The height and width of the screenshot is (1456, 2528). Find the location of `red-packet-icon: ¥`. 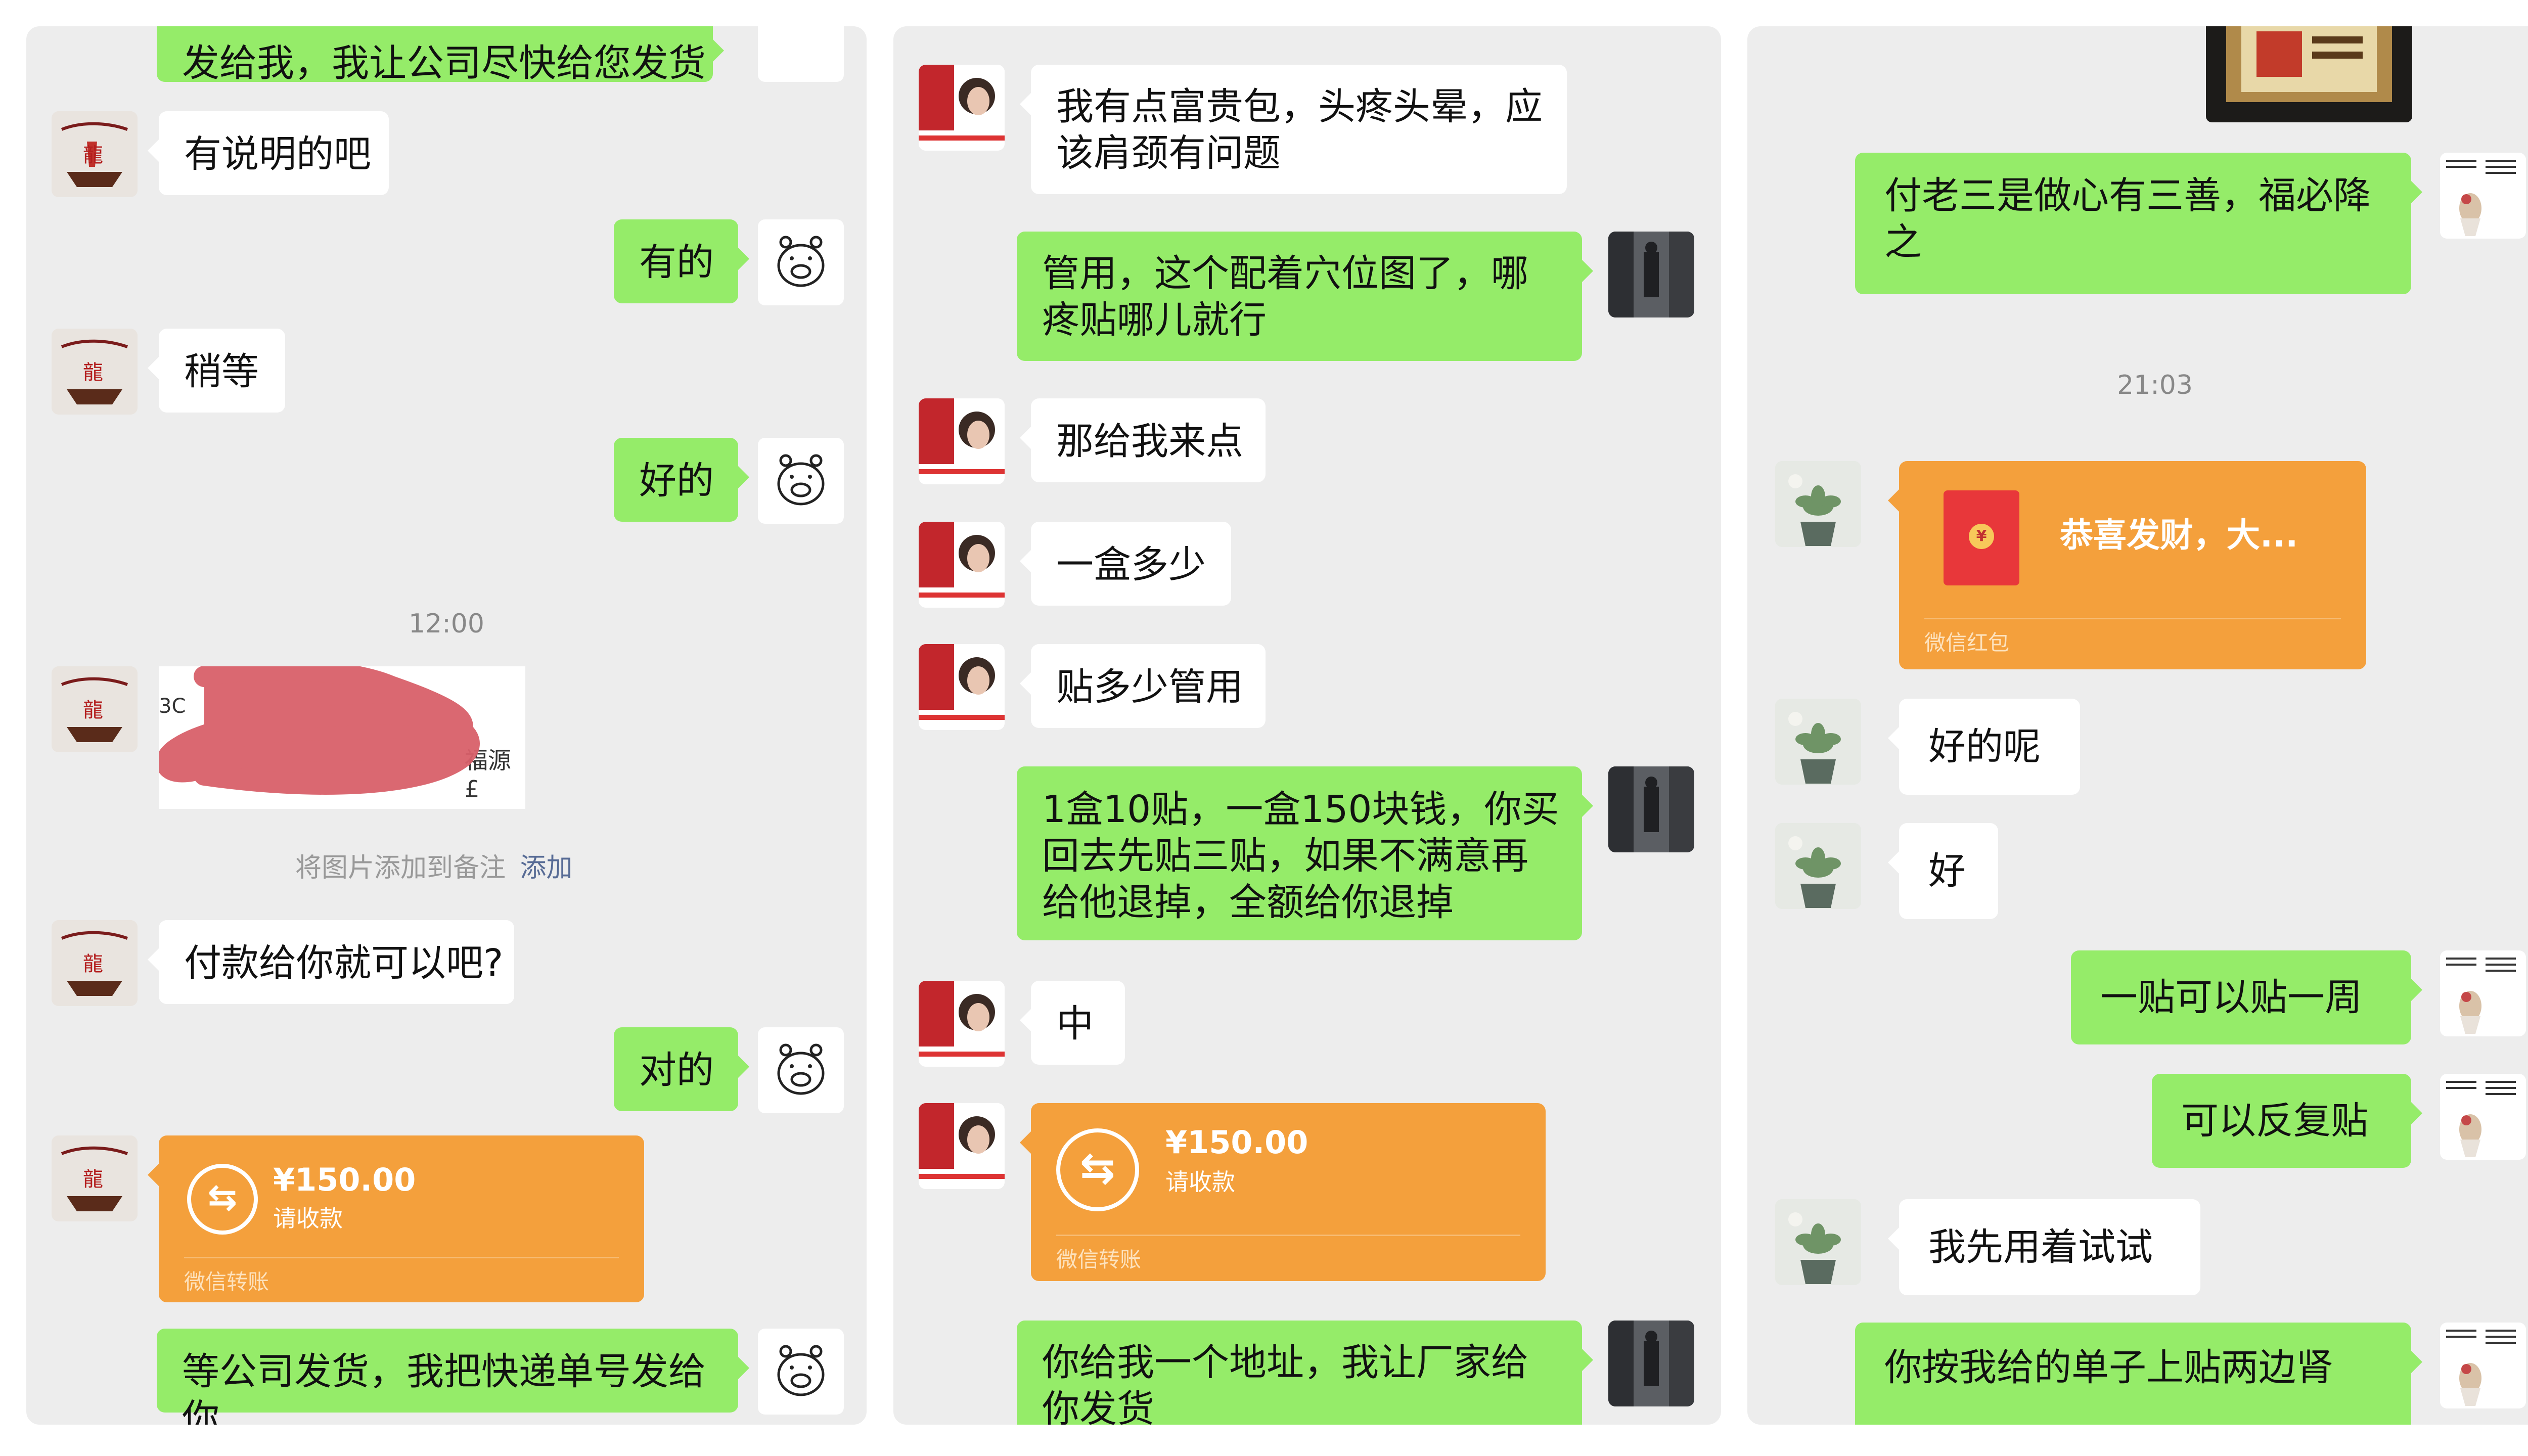

red-packet-icon: ¥ is located at coordinates (1982, 537).